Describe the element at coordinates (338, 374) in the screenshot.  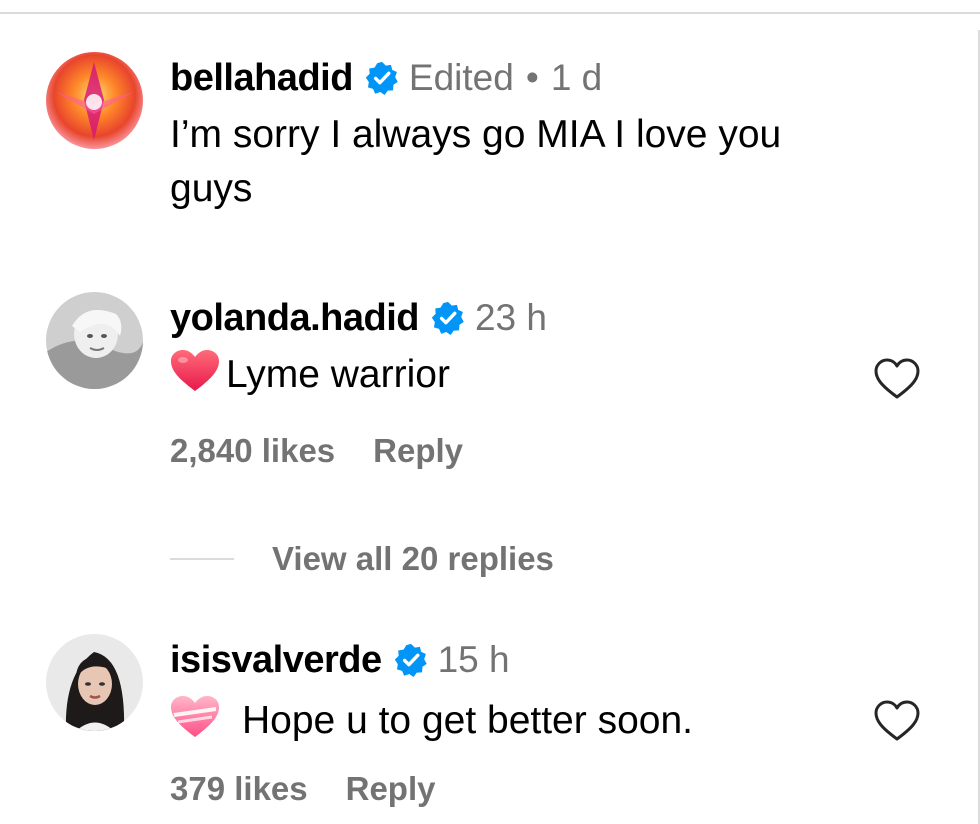
I see `comment-text: Lyme warrior` at that location.